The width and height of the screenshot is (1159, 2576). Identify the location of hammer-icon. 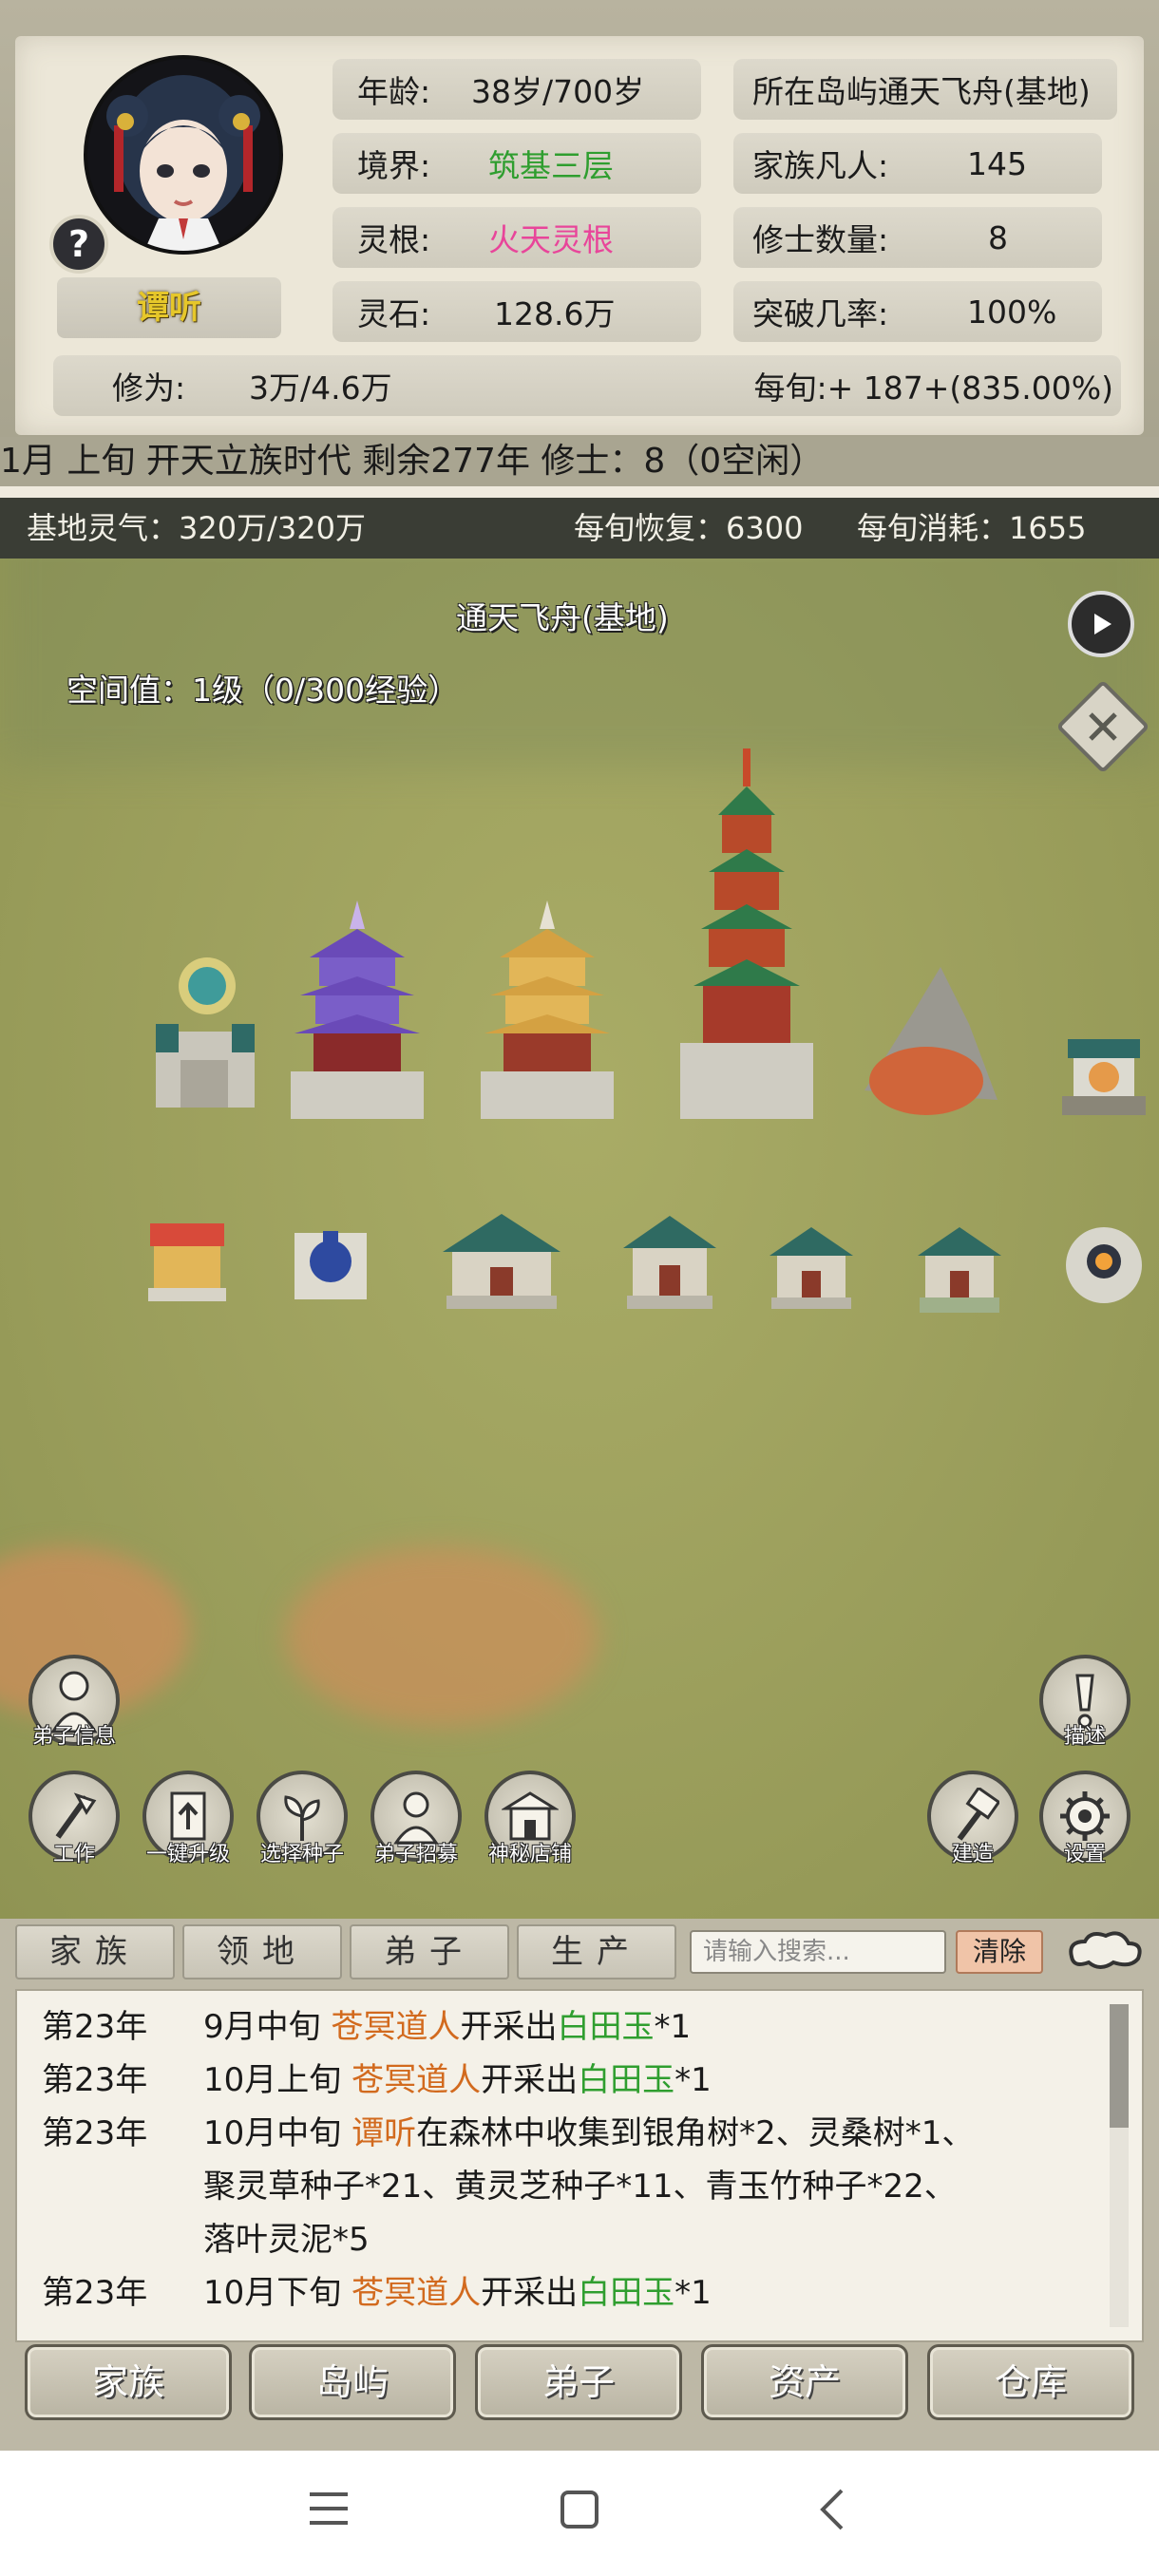
(978, 1814).